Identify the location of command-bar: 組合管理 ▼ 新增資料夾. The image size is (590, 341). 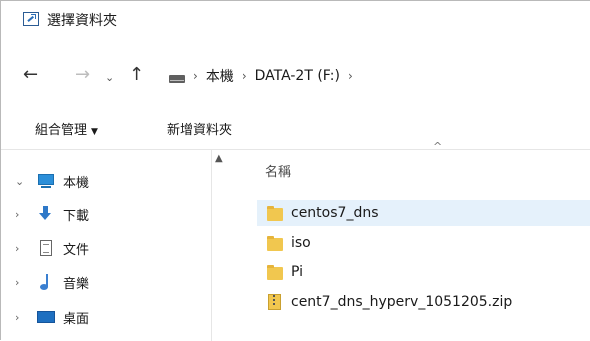
(295, 127).